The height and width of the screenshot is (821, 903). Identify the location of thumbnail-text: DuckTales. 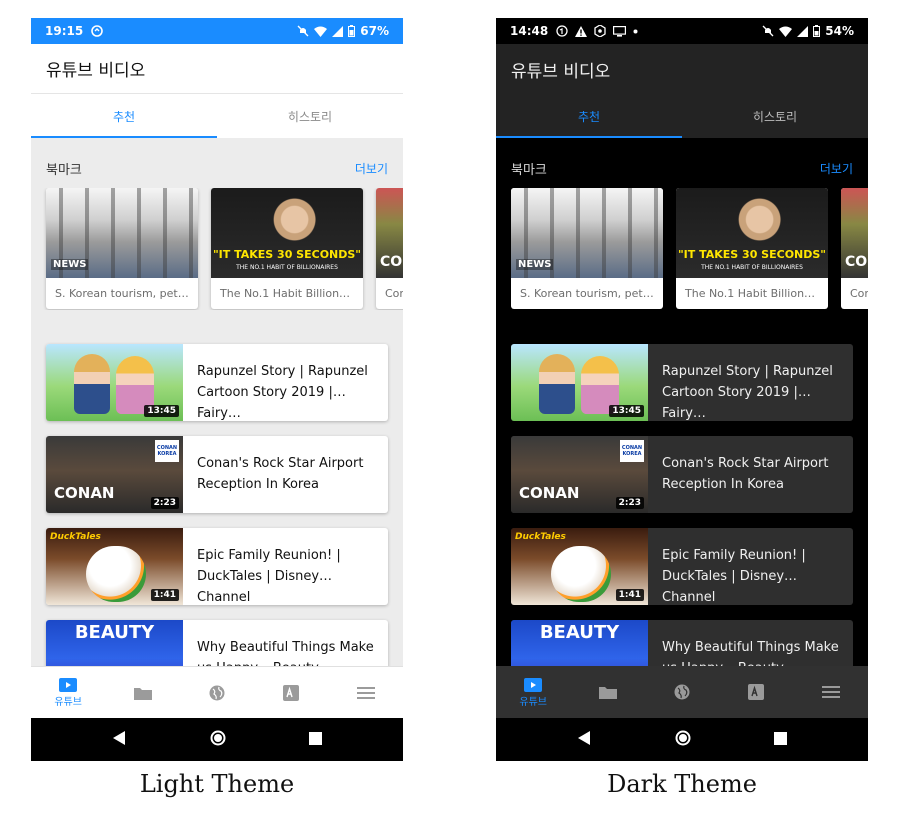
(540, 537).